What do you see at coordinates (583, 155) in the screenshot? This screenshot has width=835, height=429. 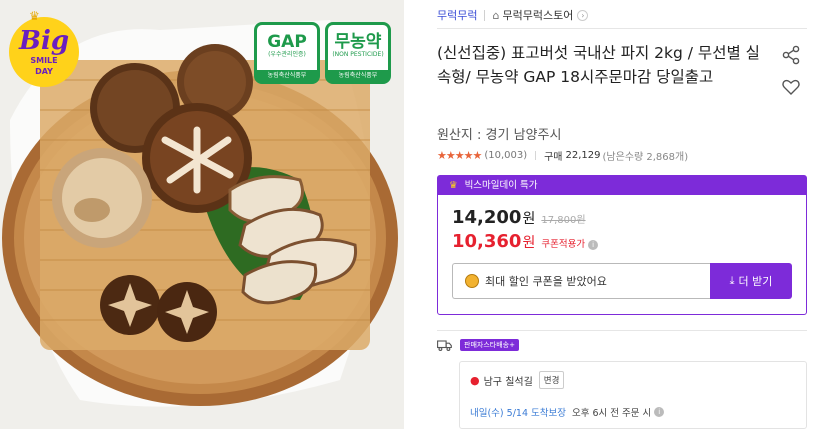 I see `purchase-count: 22,129` at bounding box center [583, 155].